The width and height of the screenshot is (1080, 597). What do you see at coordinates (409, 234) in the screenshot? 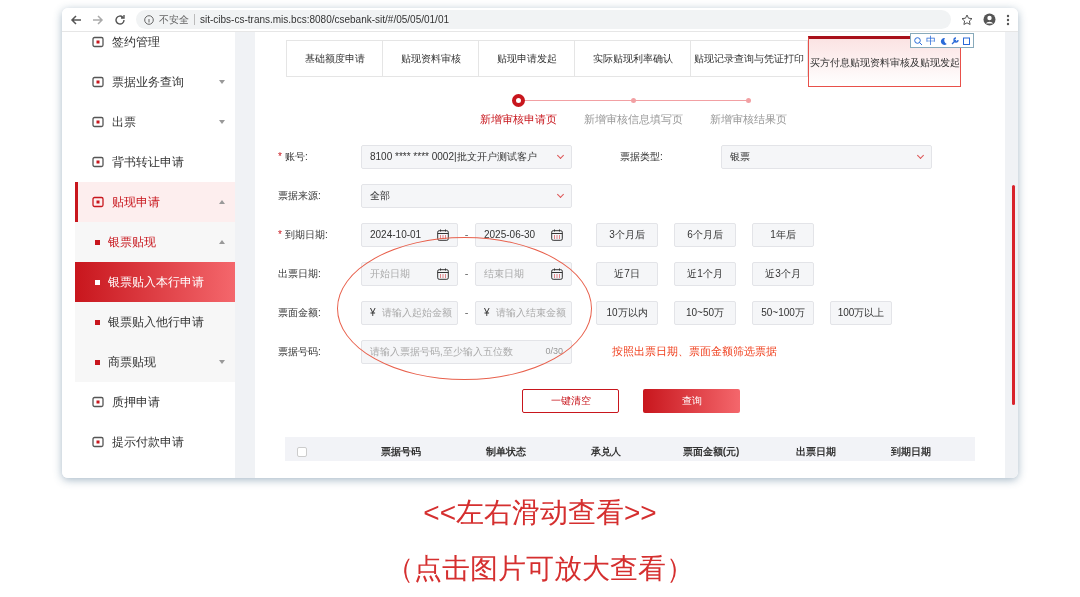
I see `date-field: 2024-10-01` at bounding box center [409, 234].